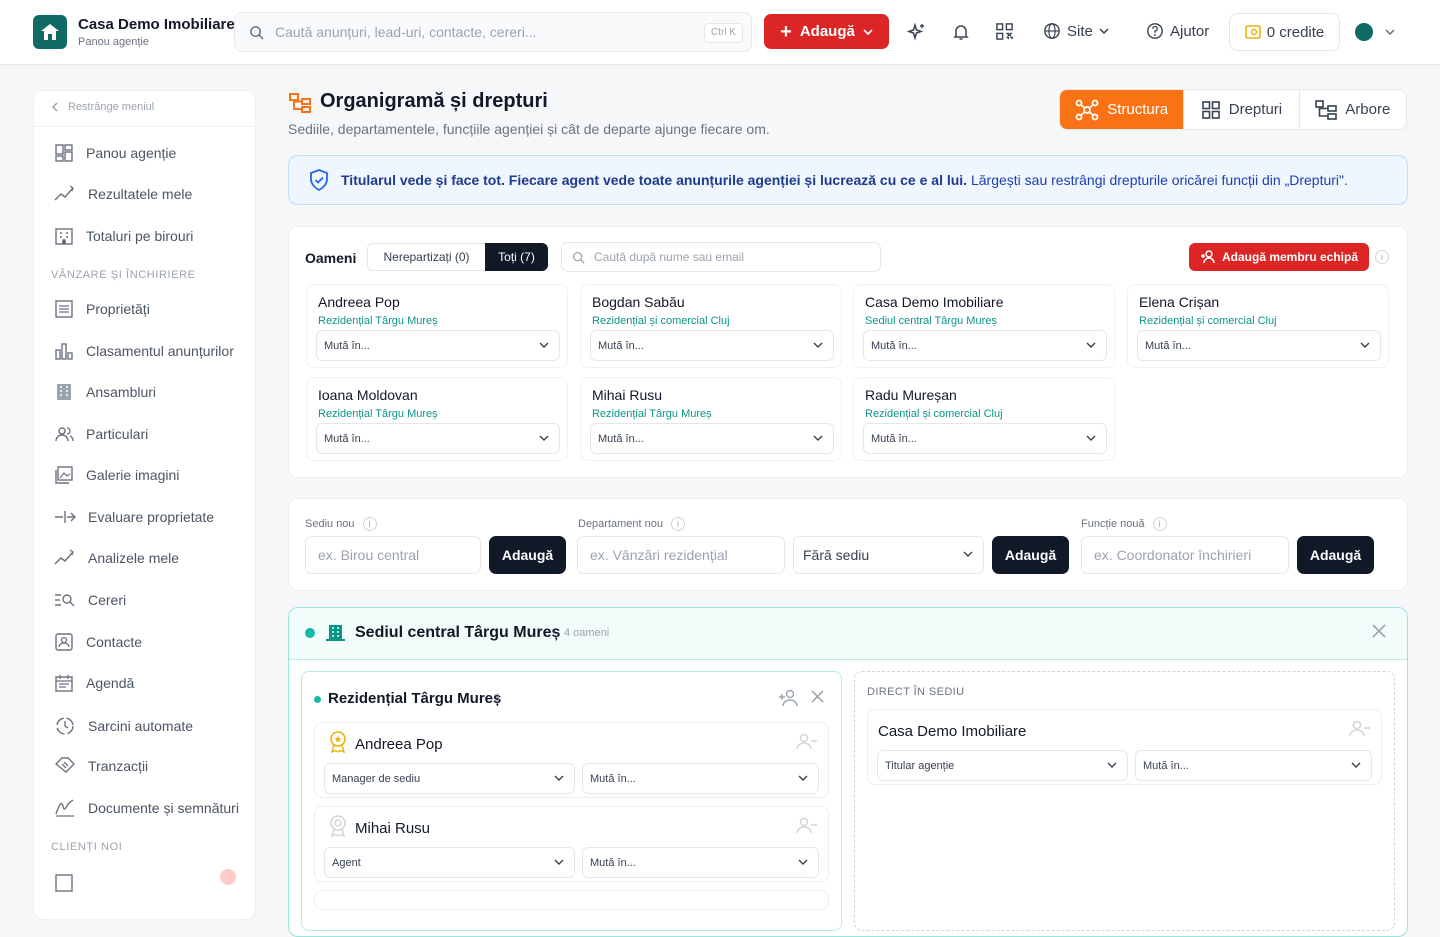 The width and height of the screenshot is (1440, 937). Describe the element at coordinates (1284, 32) in the screenshot. I see `credits-button: 0 credite` at that location.